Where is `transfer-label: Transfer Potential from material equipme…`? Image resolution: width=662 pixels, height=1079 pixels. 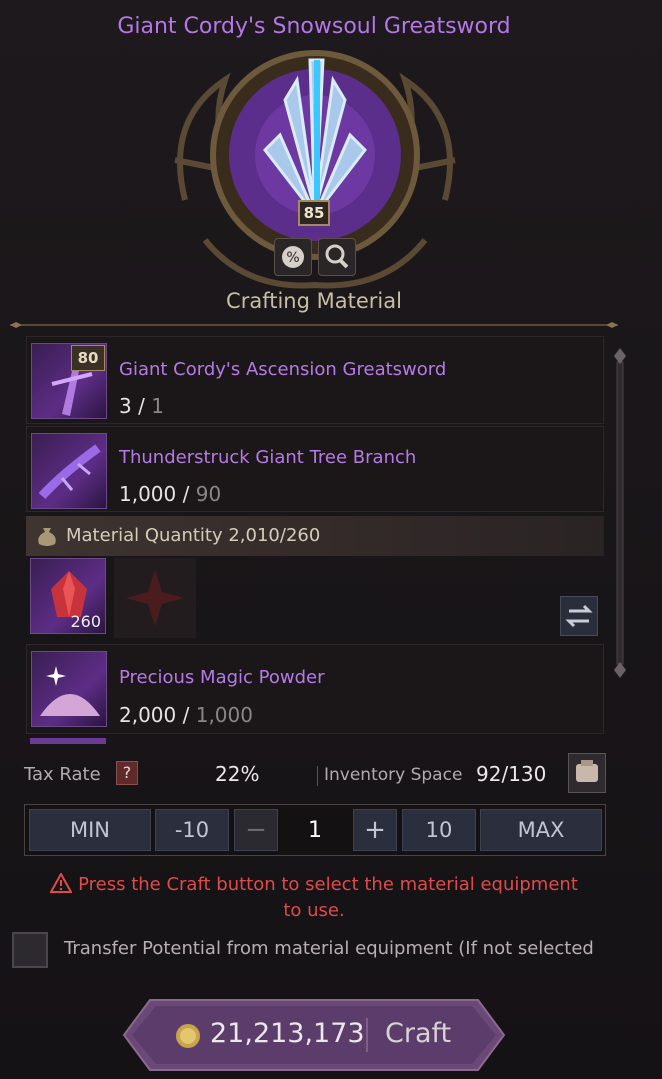 transfer-label: Transfer Potential from material equipme… is located at coordinates (329, 948).